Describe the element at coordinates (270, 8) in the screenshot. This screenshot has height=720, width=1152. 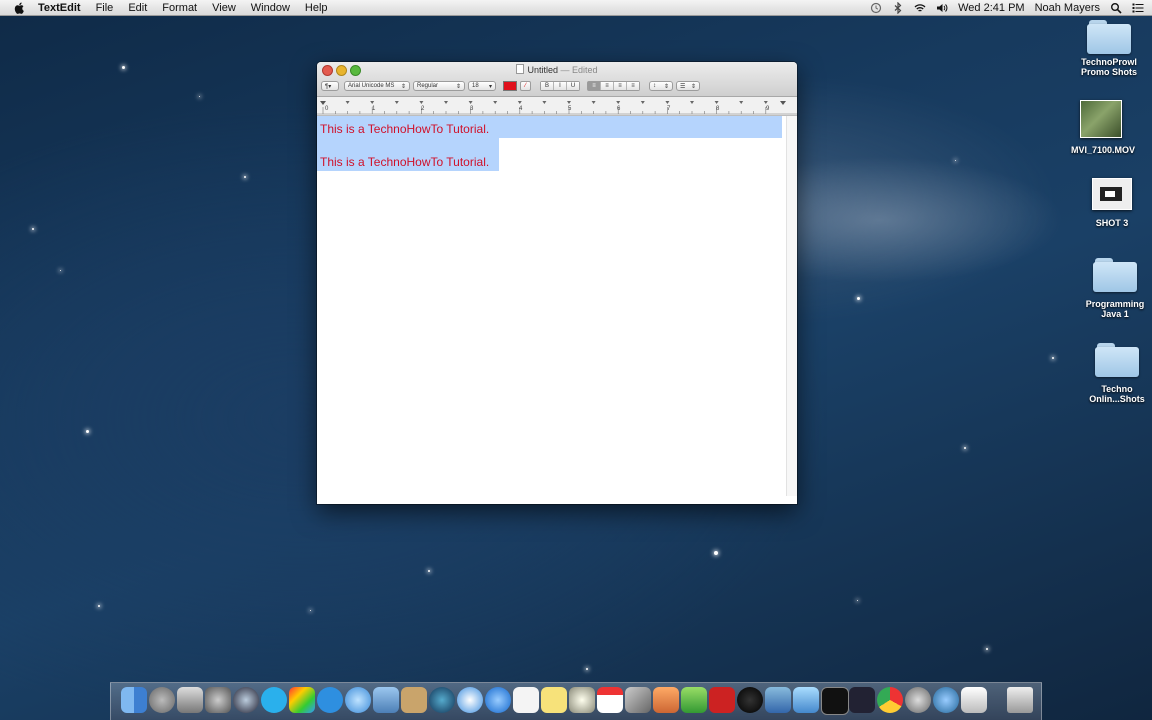
I see `menu-window: Window` at that location.